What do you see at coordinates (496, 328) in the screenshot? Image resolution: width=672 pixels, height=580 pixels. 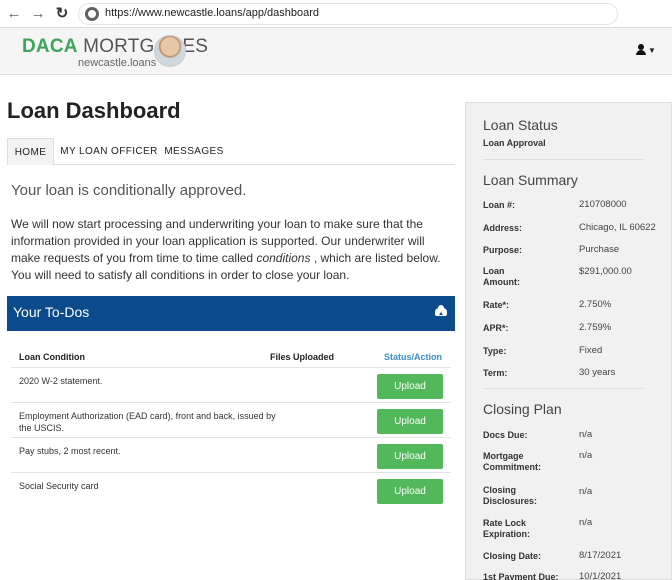 I see `summary-label: APR*:` at bounding box center [496, 328].